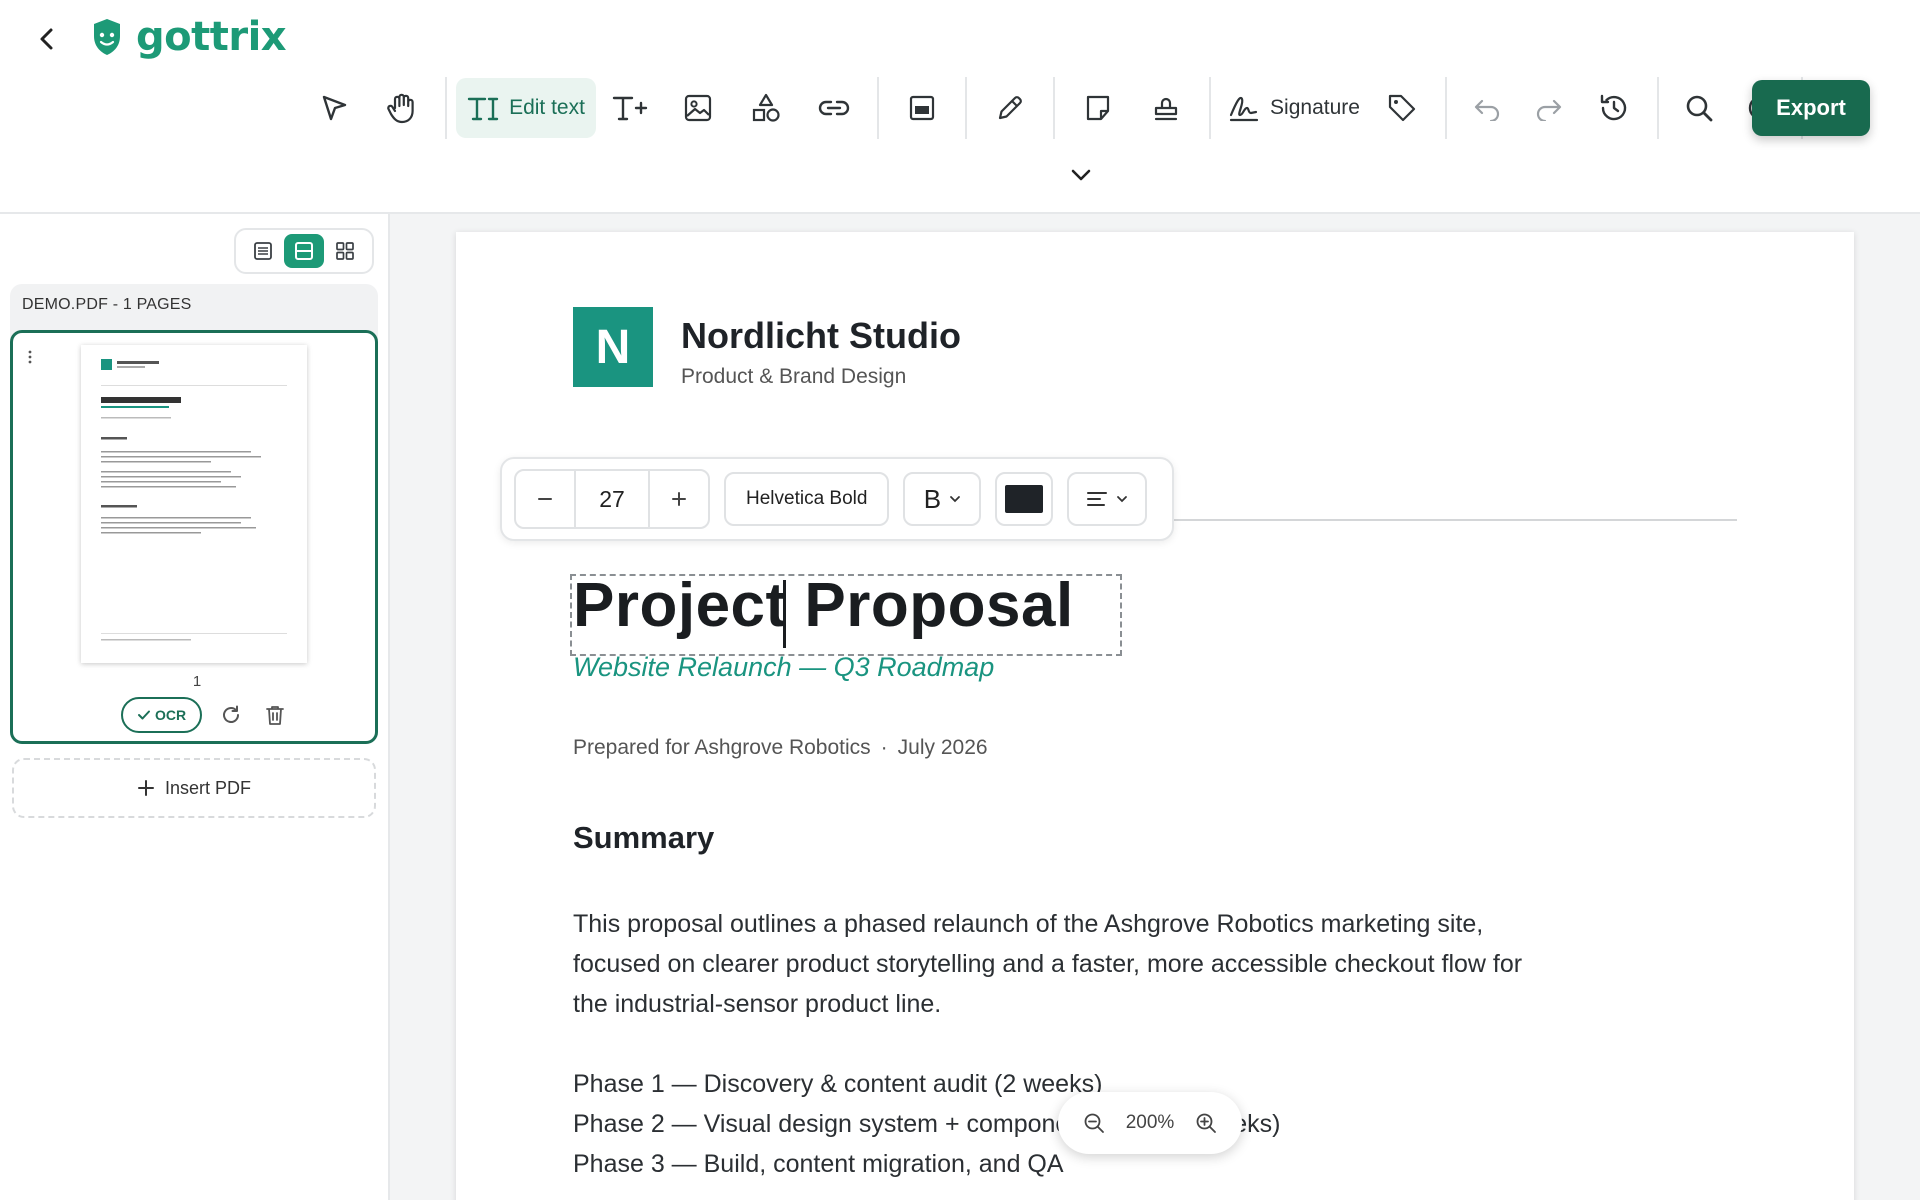 The height and width of the screenshot is (1200, 1920). I want to click on app-name: gottrix, so click(211, 37).